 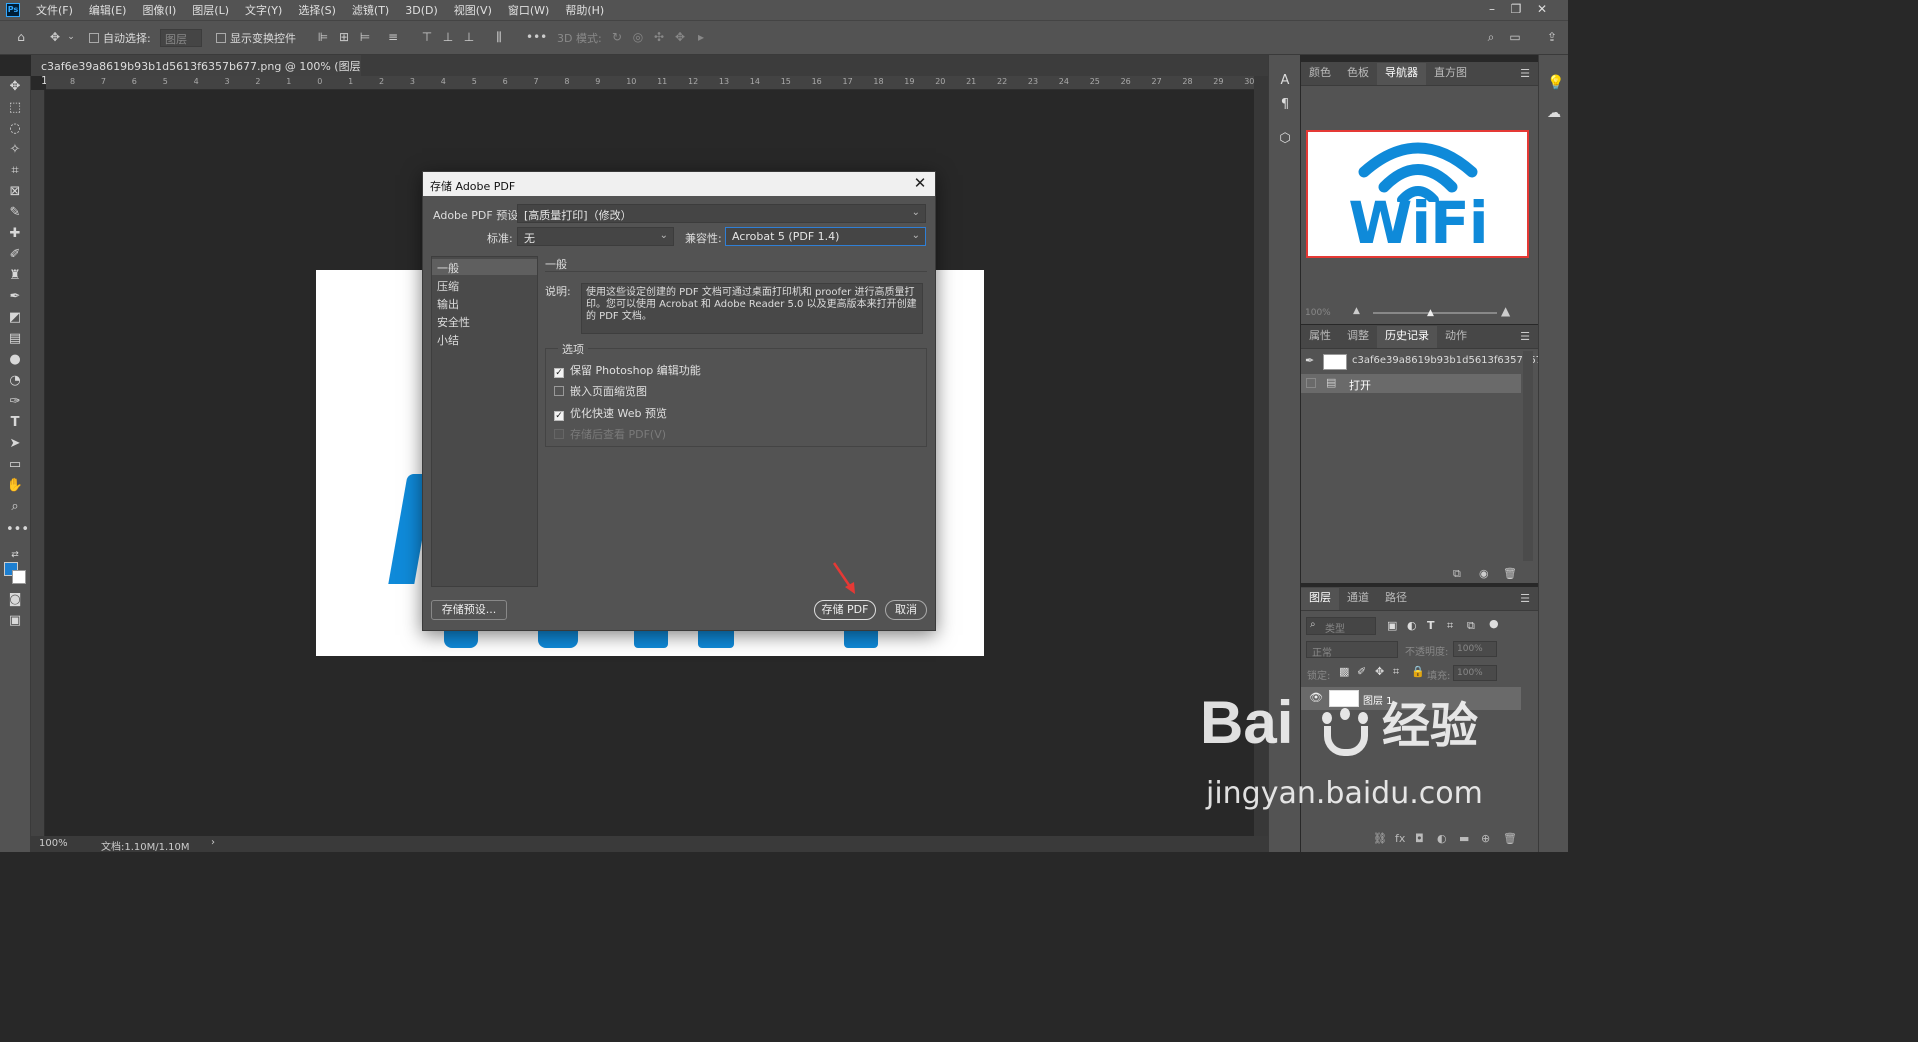 I want to click on align-bottom-icon: ⊥, so click(x=469, y=37).